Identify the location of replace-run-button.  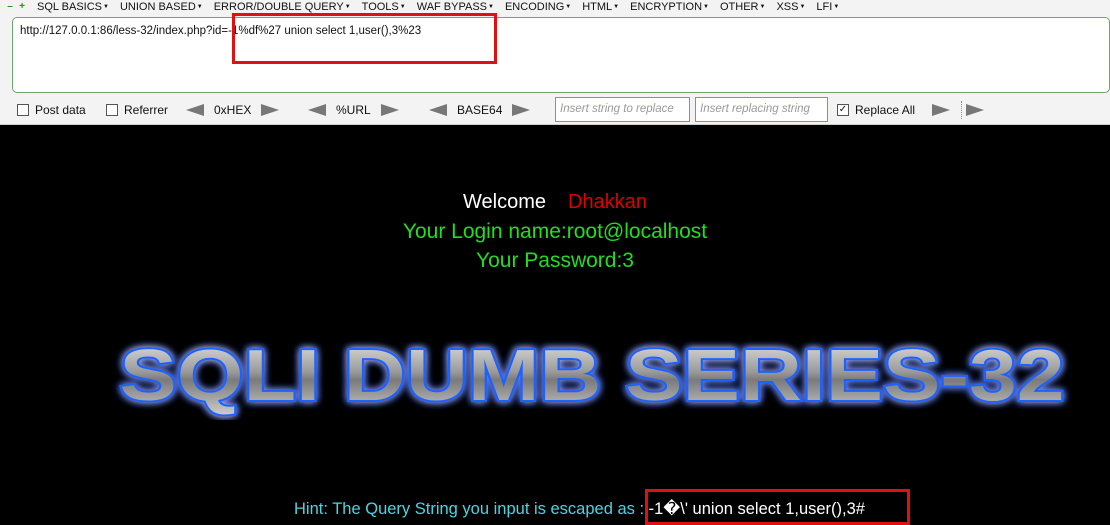
(941, 110).